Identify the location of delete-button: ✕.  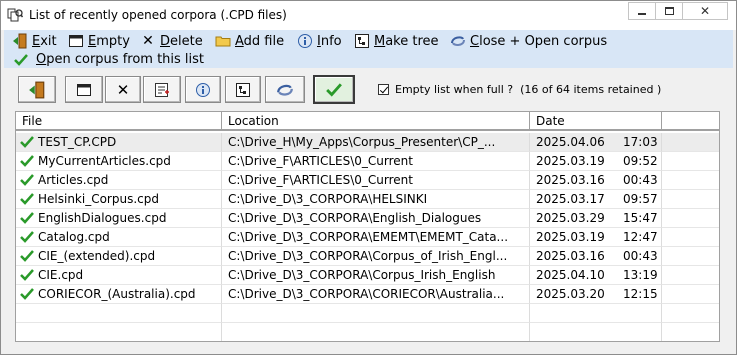
(123, 89).